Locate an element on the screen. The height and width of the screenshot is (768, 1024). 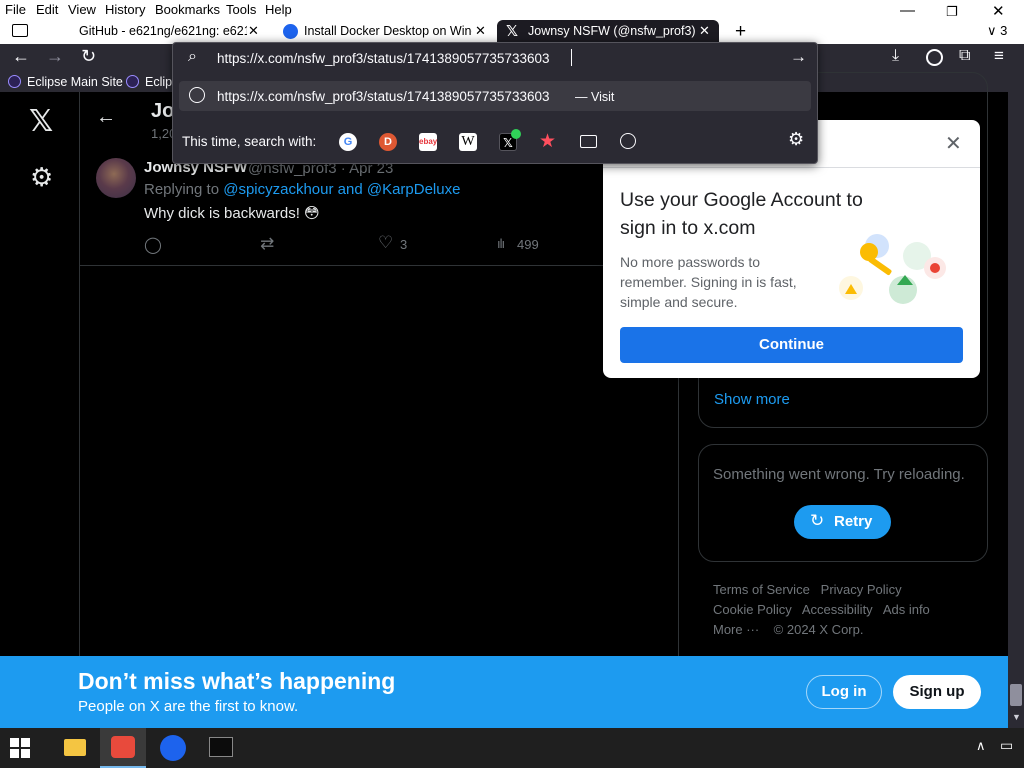
tab-title: Jownsy NSFW (@nsfw_prof3) / X is located at coordinates (613, 31).